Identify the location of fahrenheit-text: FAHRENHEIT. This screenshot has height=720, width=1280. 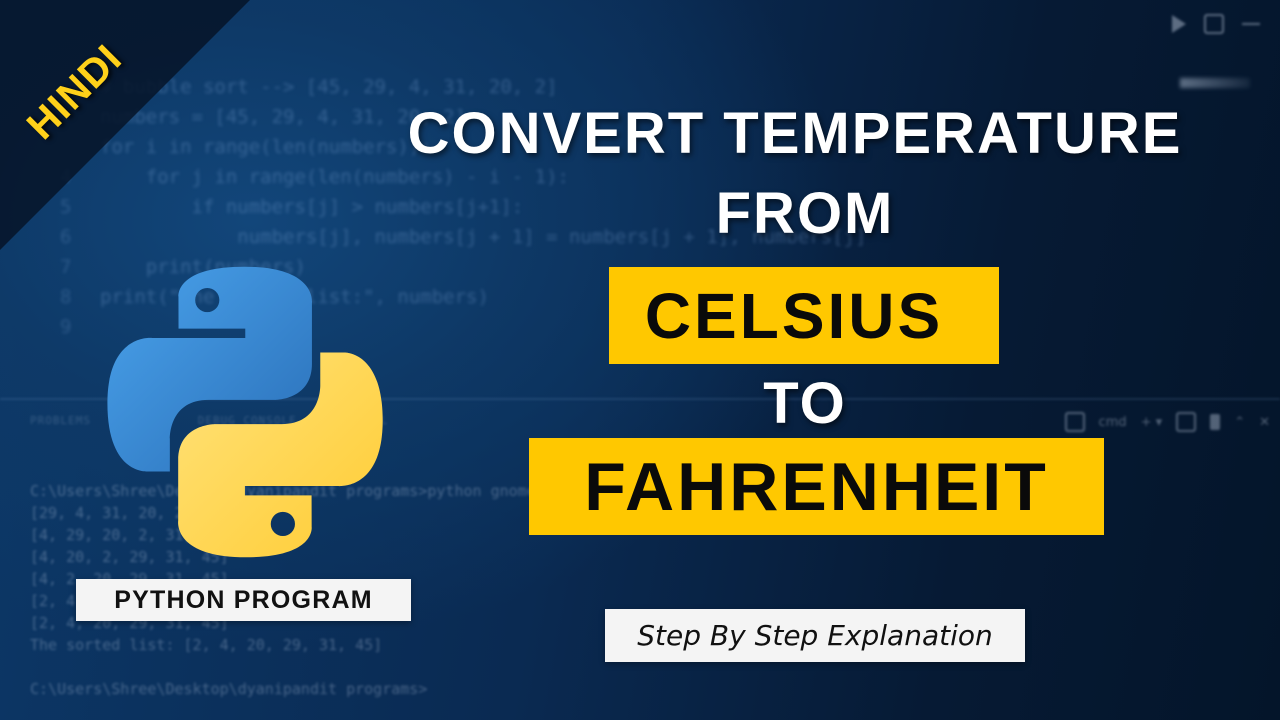
(816, 486).